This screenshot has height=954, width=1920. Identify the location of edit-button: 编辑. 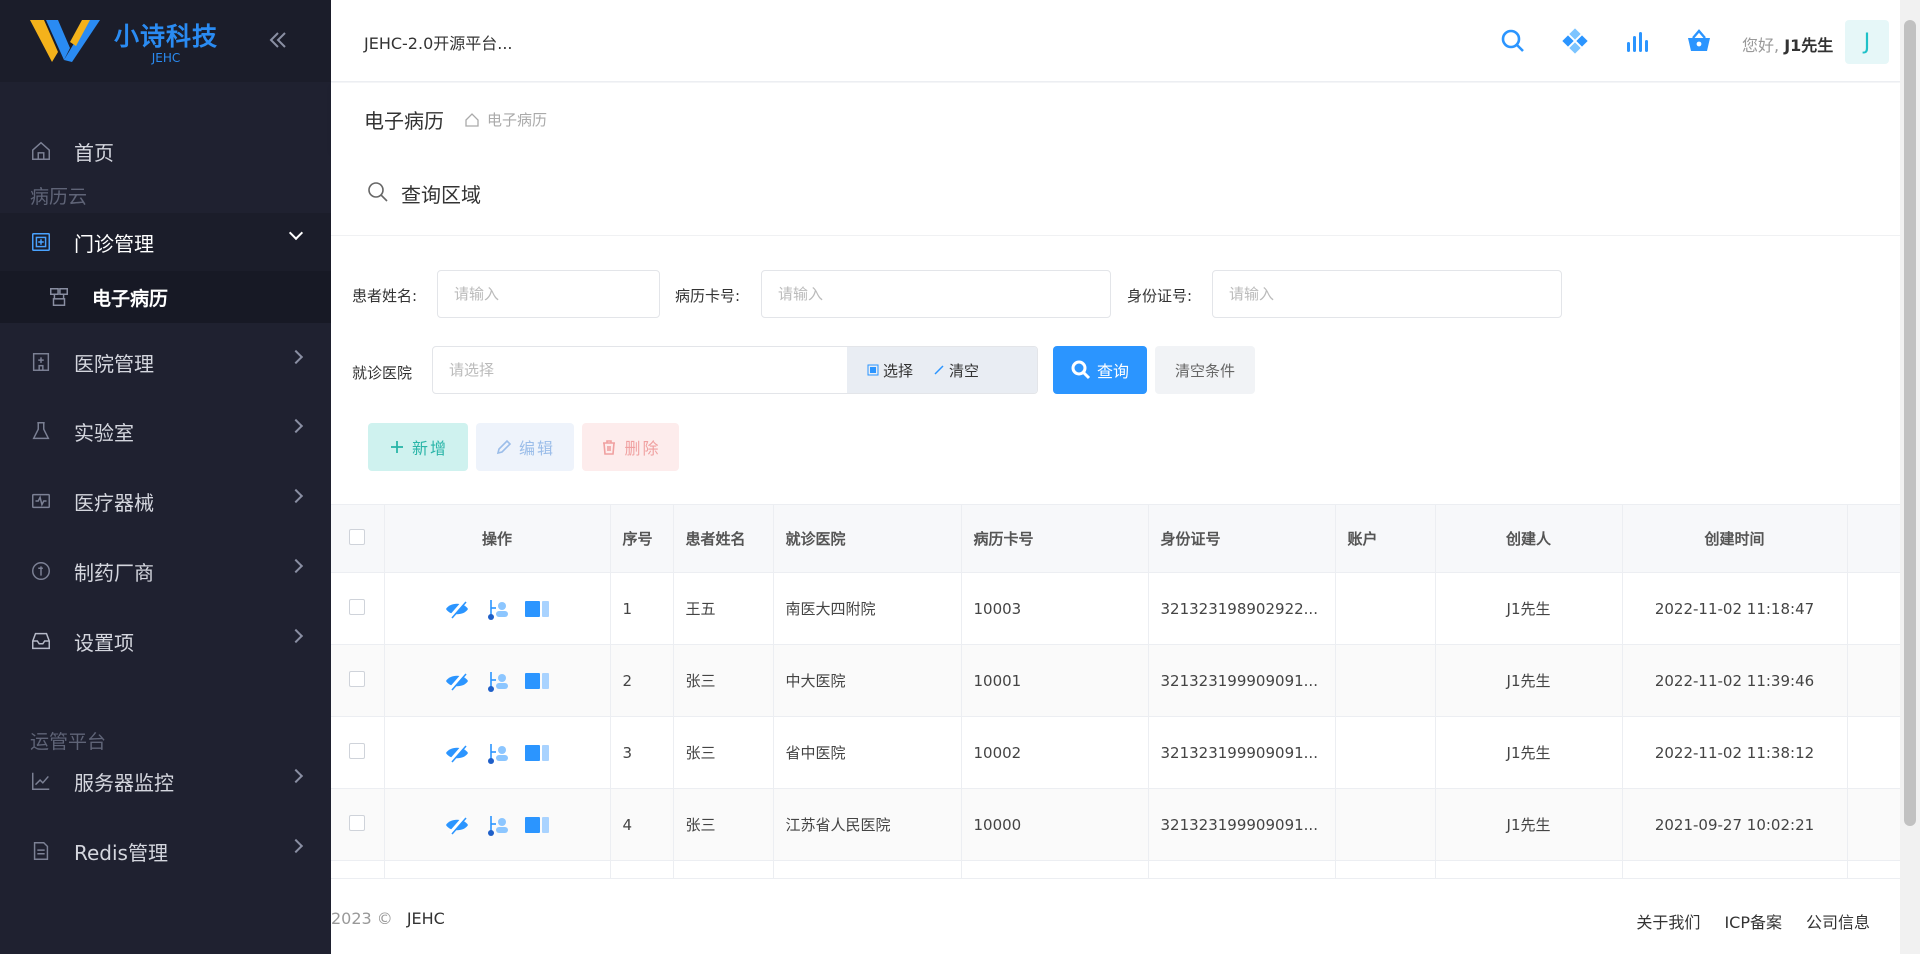
(525, 447).